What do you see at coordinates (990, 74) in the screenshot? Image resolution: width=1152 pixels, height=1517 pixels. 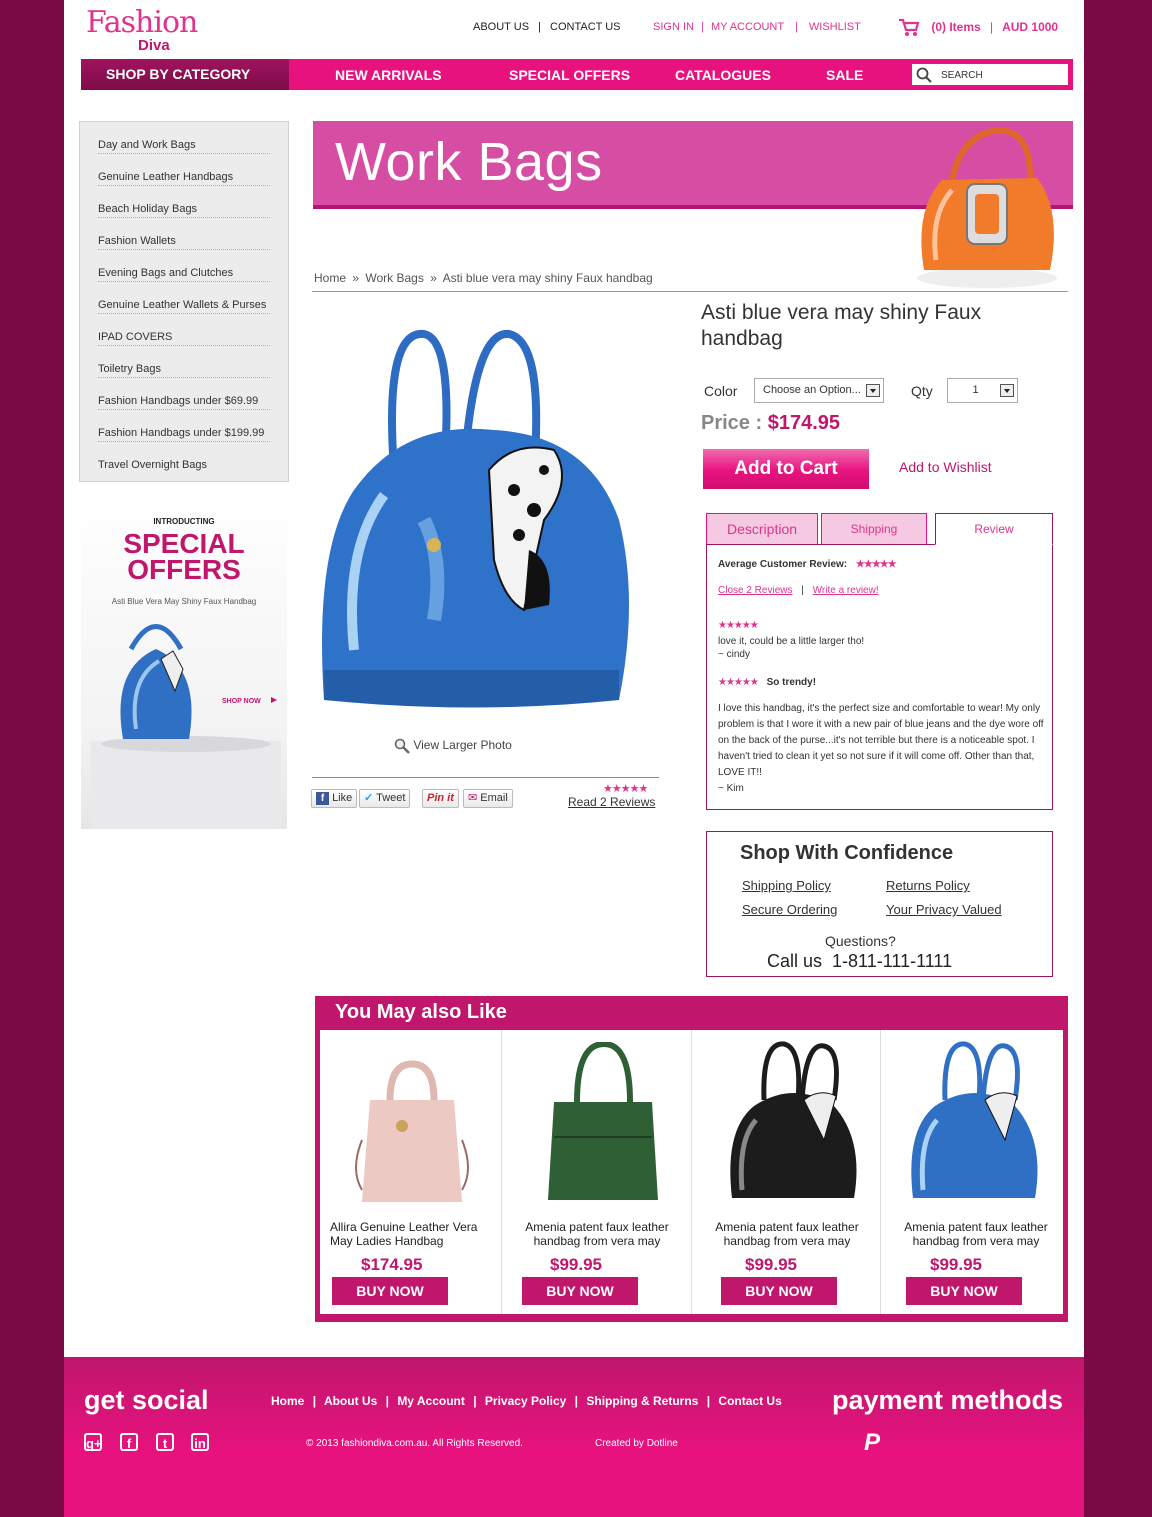 I see `search-input: SEARCH` at bounding box center [990, 74].